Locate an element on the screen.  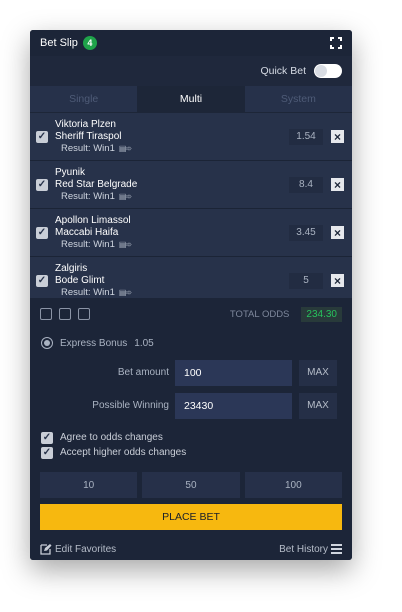
title-wrap: Bet Slip 4 is located at coordinates (68, 43).